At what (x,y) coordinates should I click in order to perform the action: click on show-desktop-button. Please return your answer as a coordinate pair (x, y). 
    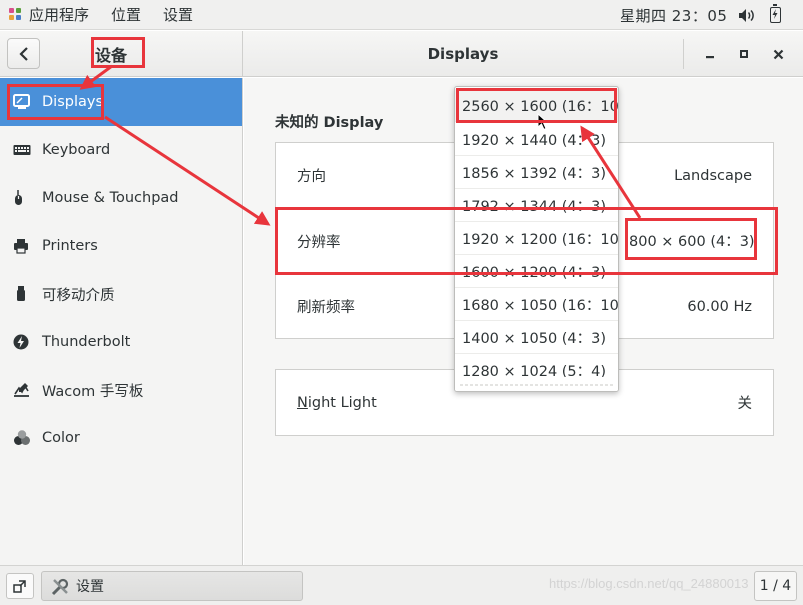
    Looking at the image, I should click on (20, 586).